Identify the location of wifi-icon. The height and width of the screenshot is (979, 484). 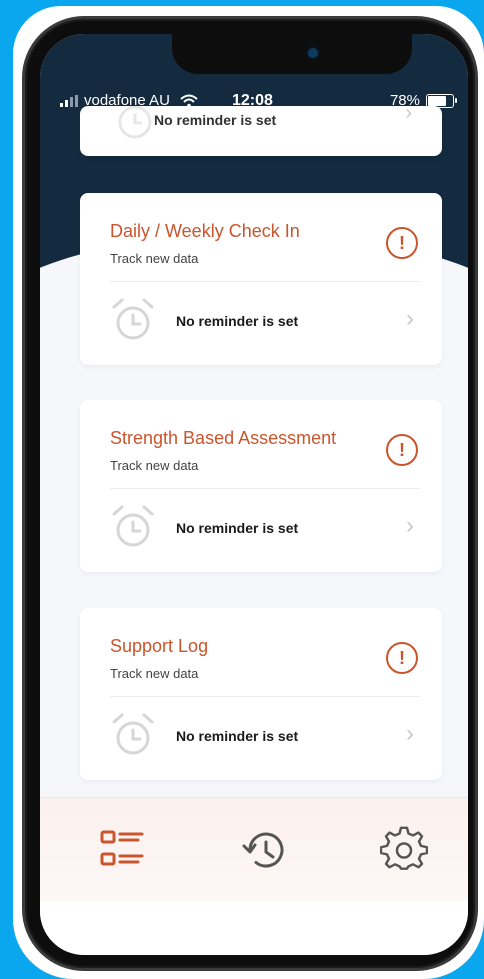
(189, 100).